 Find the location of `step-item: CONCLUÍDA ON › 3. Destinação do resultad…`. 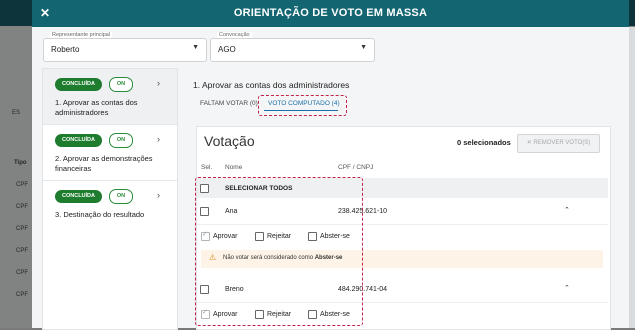

step-item: CONCLUÍDA ON › 3. Destinação do resultad… is located at coordinates (110, 208).